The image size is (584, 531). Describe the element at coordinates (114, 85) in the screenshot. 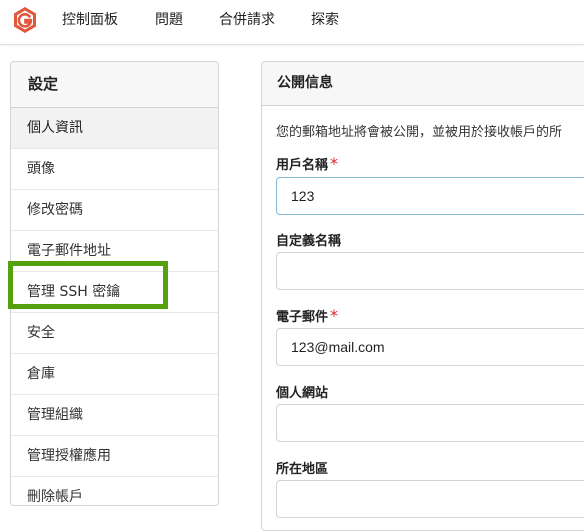

I see `sidebar-title: 設定` at that location.